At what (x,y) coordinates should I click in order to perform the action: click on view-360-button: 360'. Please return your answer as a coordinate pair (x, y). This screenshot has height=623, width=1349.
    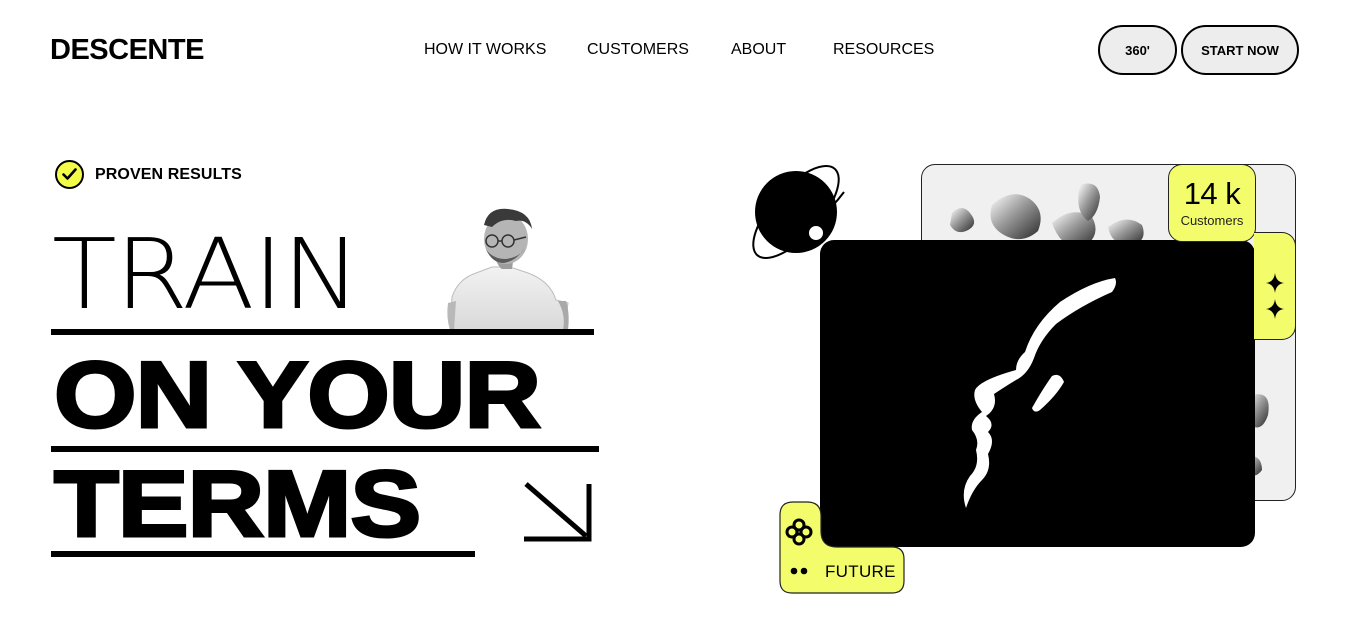
    Looking at the image, I should click on (1137, 50).